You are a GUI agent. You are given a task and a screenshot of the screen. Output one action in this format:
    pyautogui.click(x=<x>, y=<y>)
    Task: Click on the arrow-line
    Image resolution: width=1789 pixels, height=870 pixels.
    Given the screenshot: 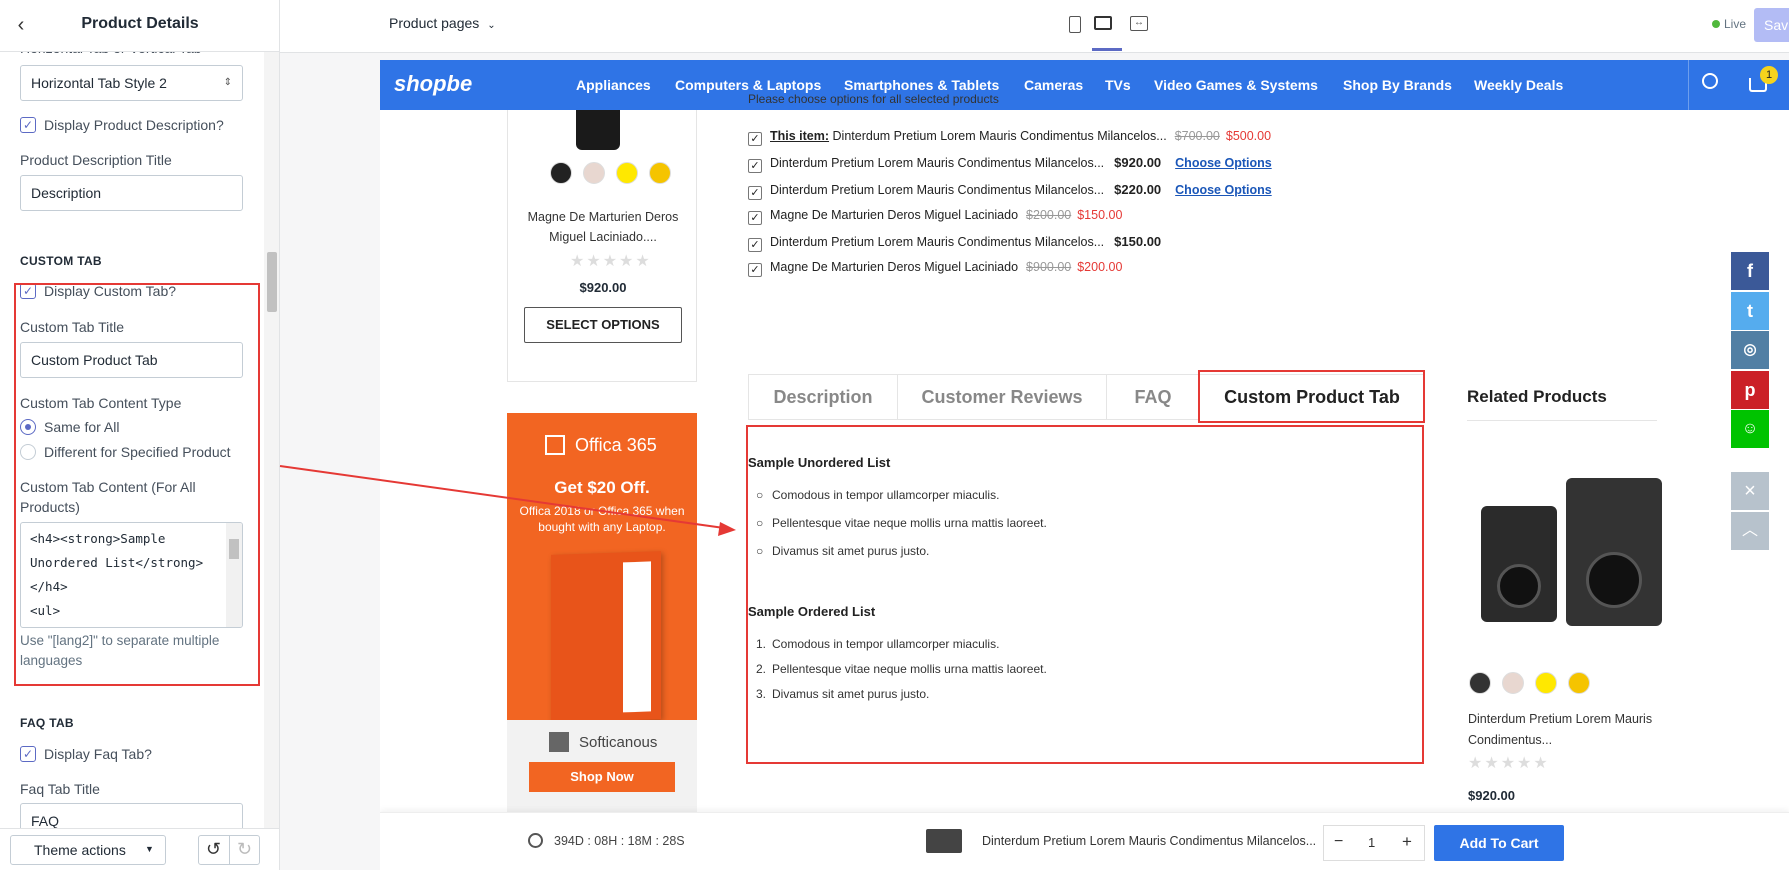 What is the action you would take?
    pyautogui.click(x=502, y=497)
    